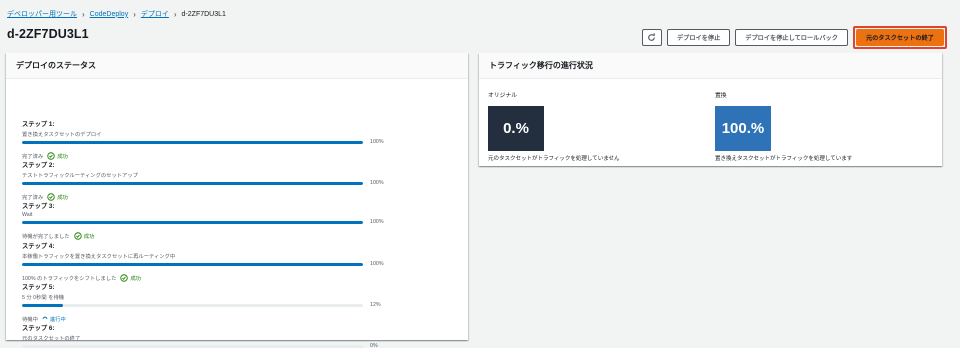 This screenshot has width=960, height=348. Describe the element at coordinates (203, 14) in the screenshot. I see `breadcrumb-current: d-2ZF7DU3L1` at that location.